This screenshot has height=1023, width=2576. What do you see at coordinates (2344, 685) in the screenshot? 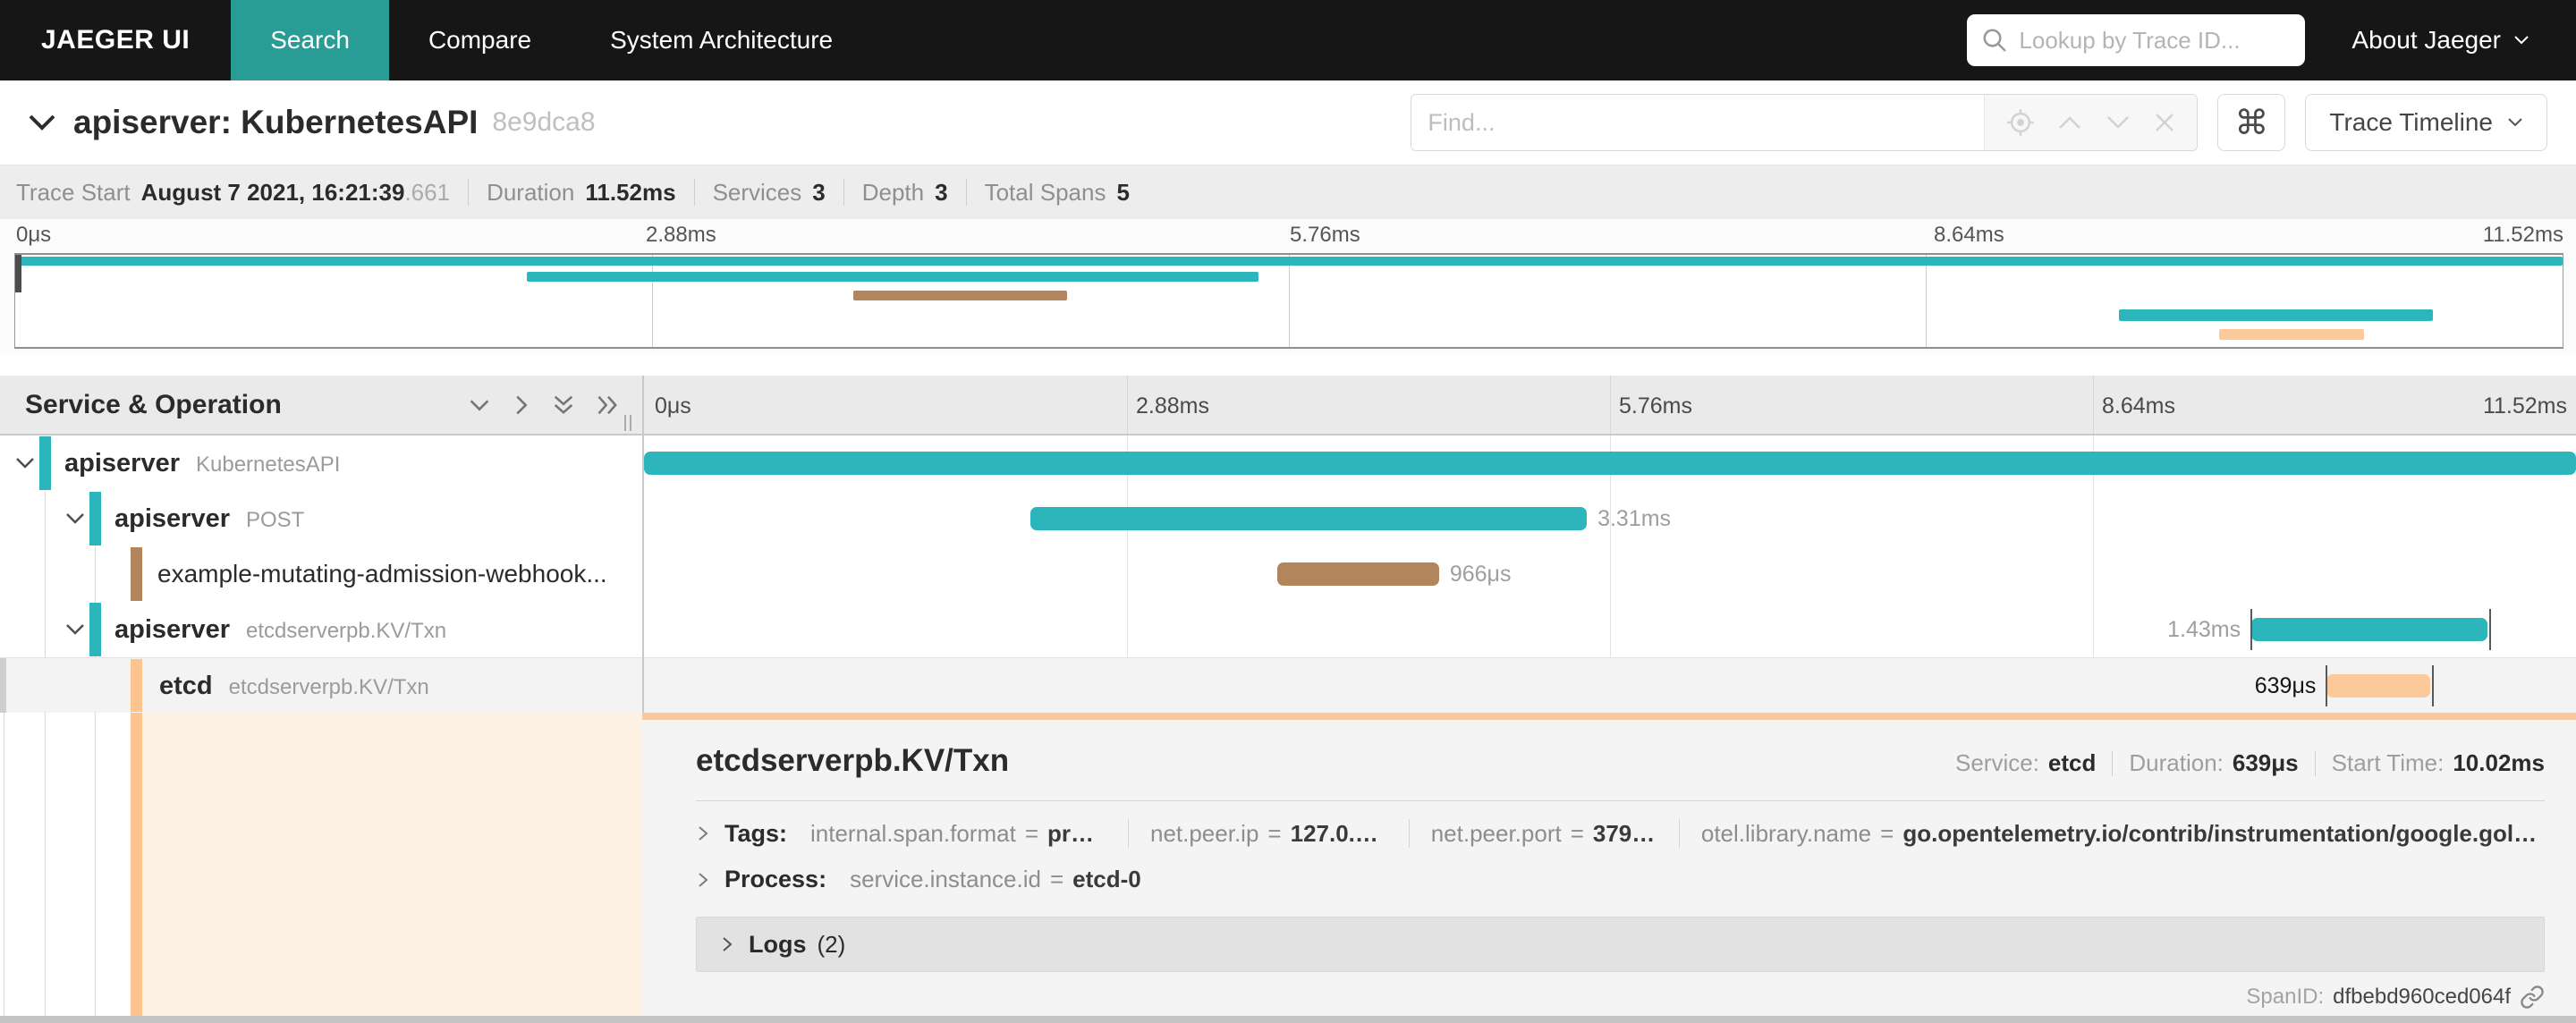
I see `span-duration-bar: 639μs` at bounding box center [2344, 685].